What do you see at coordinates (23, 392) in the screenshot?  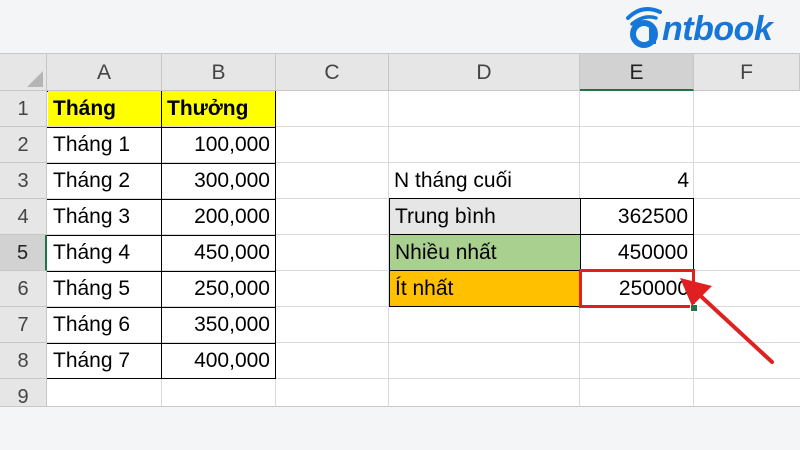 I see `row-header-9: 9` at bounding box center [23, 392].